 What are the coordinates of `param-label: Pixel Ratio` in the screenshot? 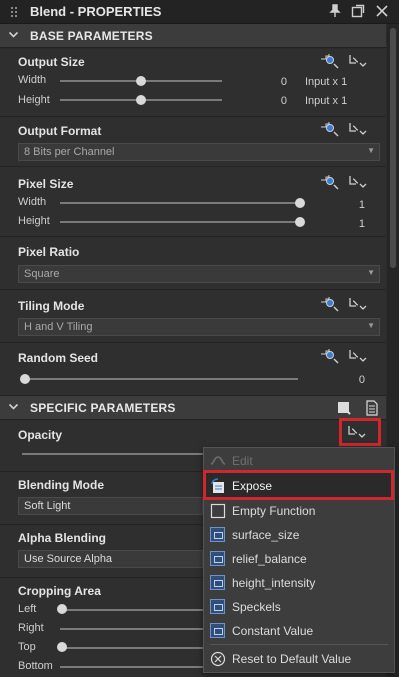 It's located at (49, 252).